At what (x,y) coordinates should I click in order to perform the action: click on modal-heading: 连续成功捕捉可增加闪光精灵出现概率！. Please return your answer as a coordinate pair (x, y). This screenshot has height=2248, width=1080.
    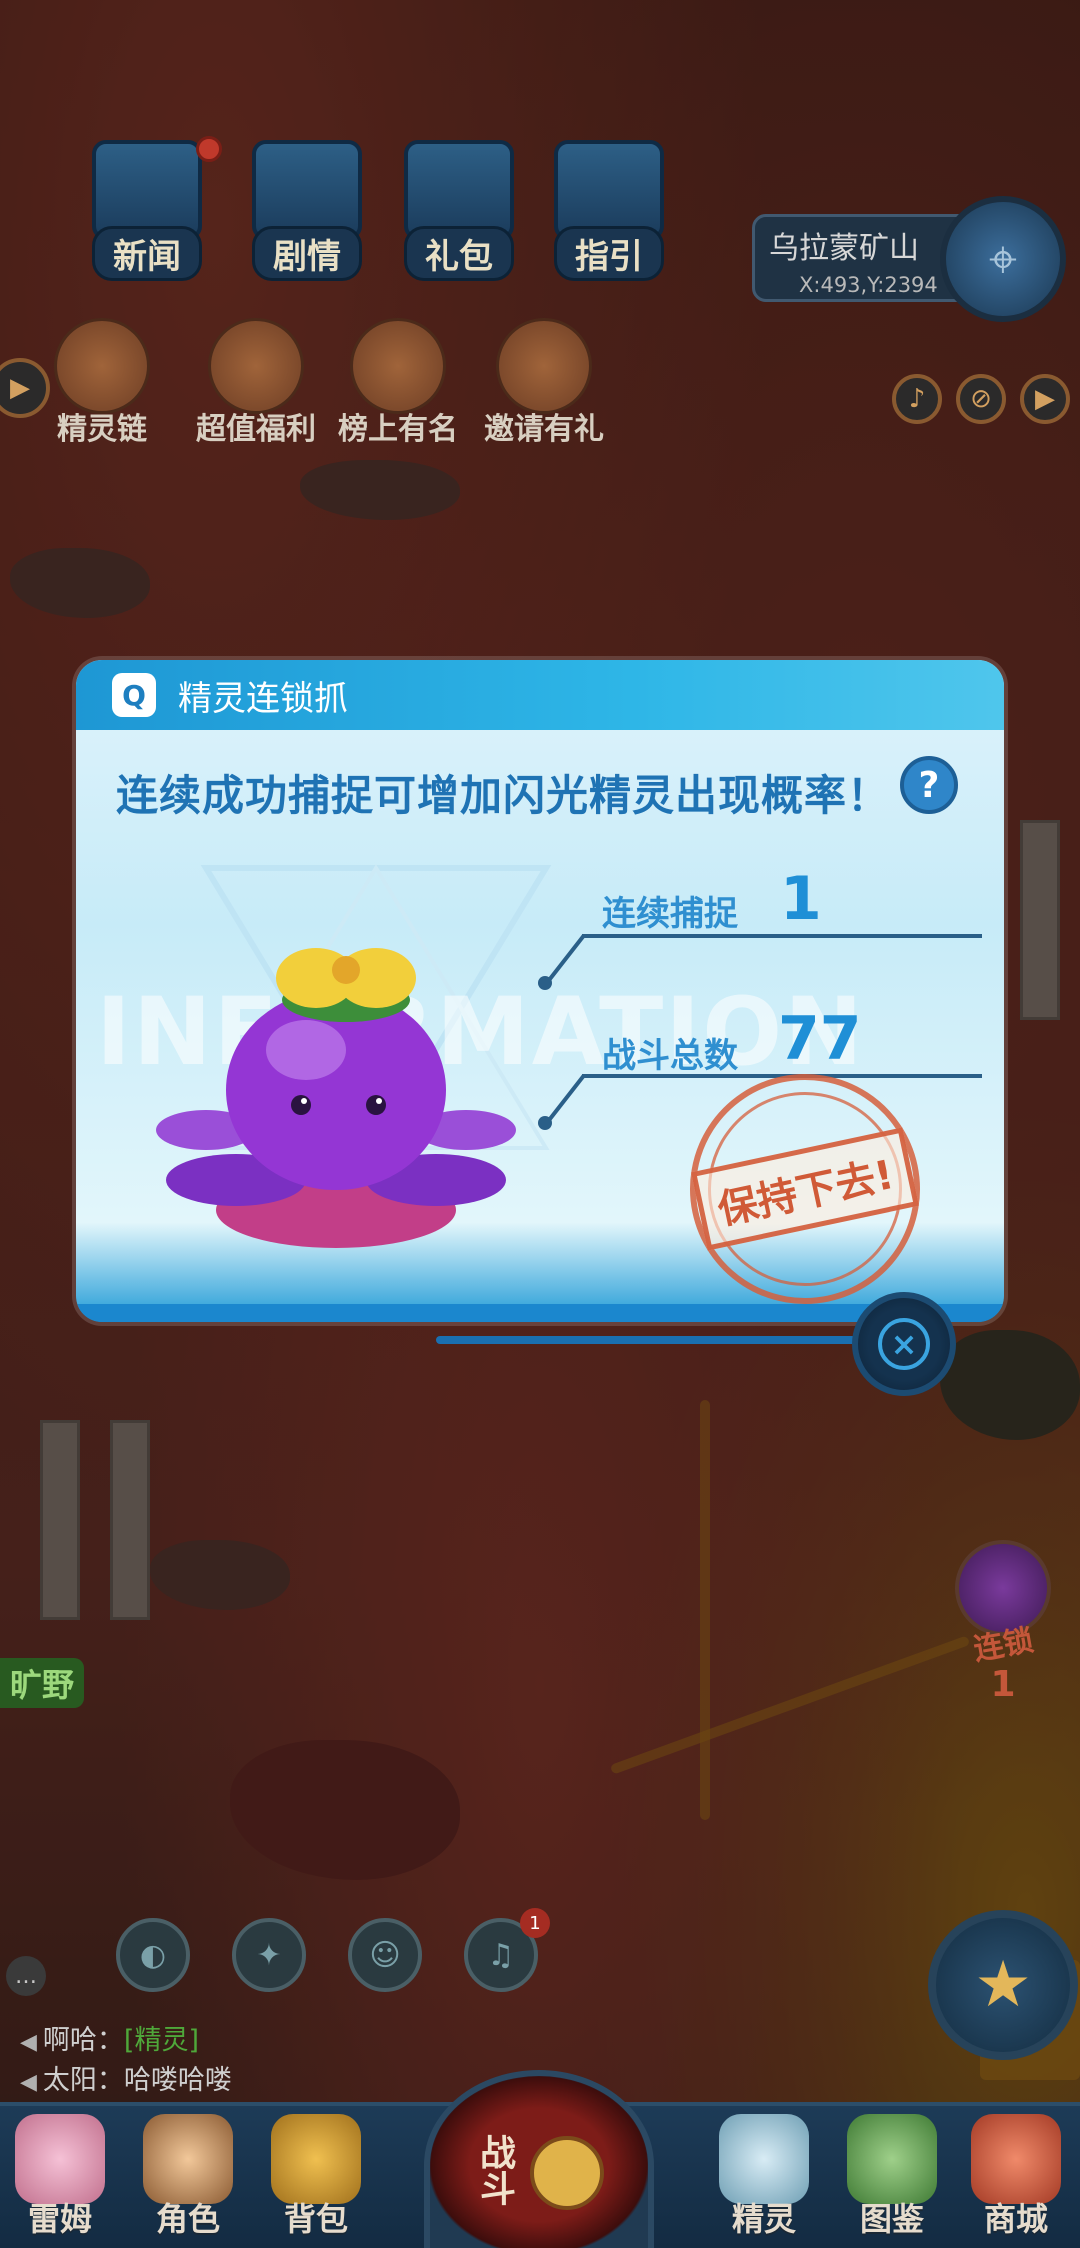
    Looking at the image, I should click on (503, 795).